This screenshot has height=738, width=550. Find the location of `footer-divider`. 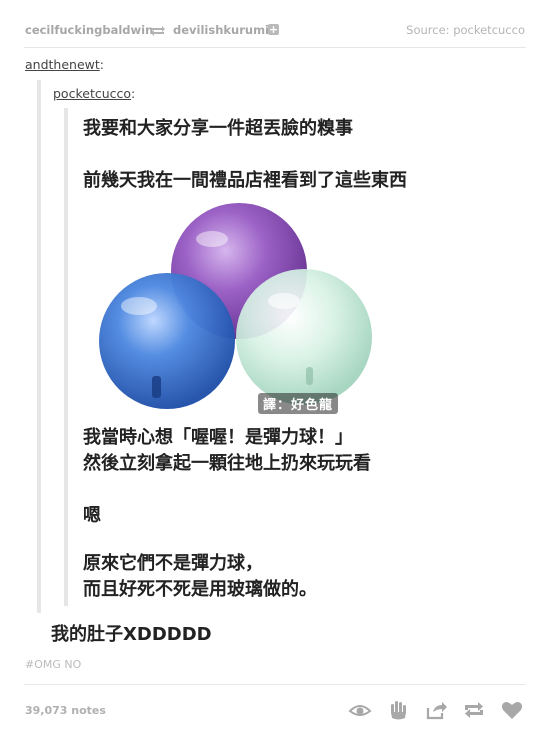

footer-divider is located at coordinates (275, 684).